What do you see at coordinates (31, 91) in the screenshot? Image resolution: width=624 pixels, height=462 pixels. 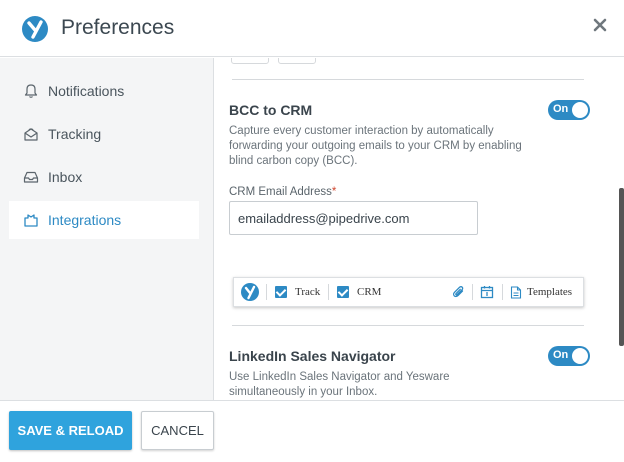 I see `bell-icon` at bounding box center [31, 91].